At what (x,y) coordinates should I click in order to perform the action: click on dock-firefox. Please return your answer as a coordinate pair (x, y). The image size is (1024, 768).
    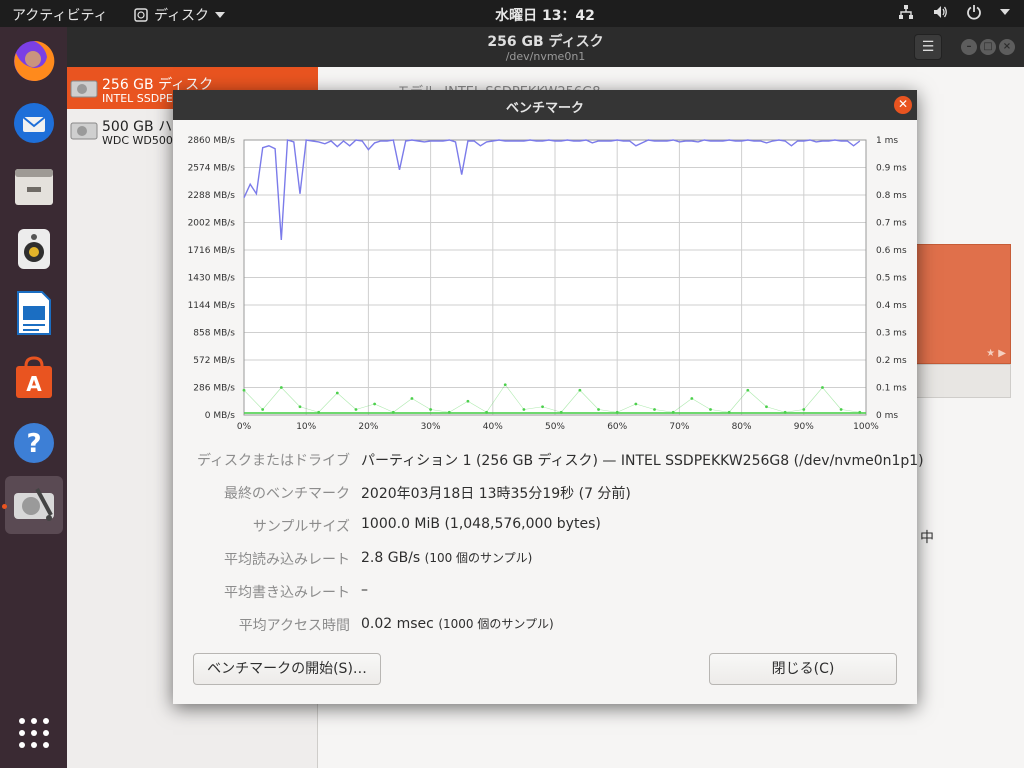
    Looking at the image, I should click on (34, 61).